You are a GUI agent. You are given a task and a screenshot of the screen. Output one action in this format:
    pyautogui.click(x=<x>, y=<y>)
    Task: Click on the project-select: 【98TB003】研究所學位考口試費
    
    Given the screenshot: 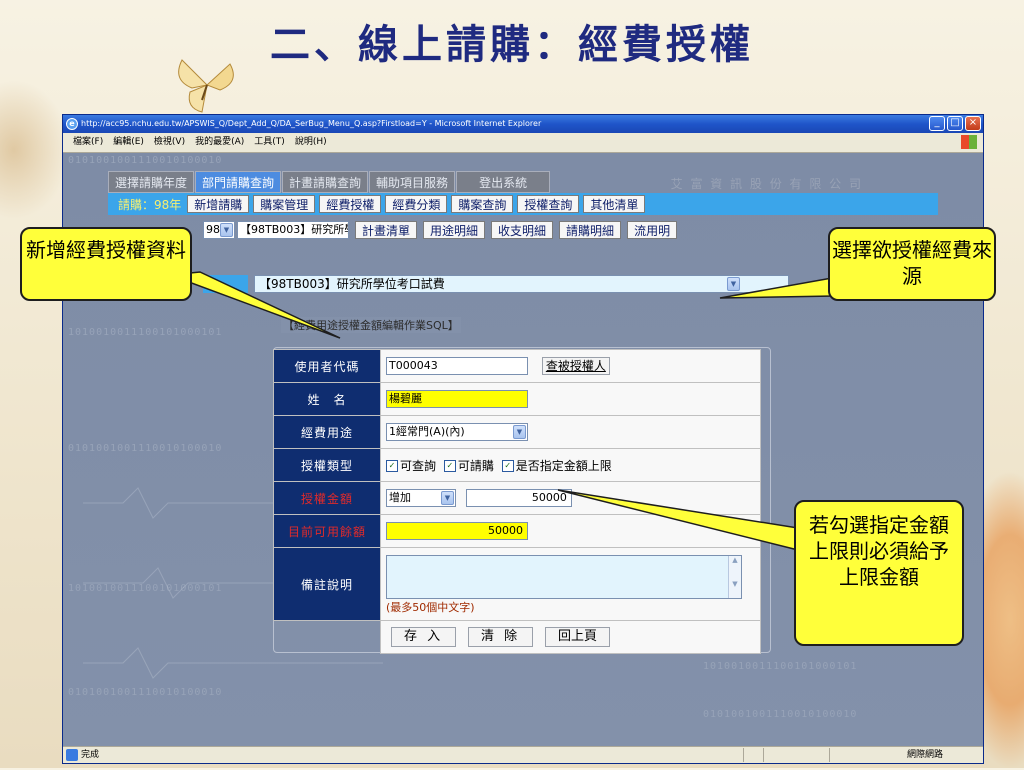 What is the action you would take?
    pyautogui.click(x=293, y=230)
    